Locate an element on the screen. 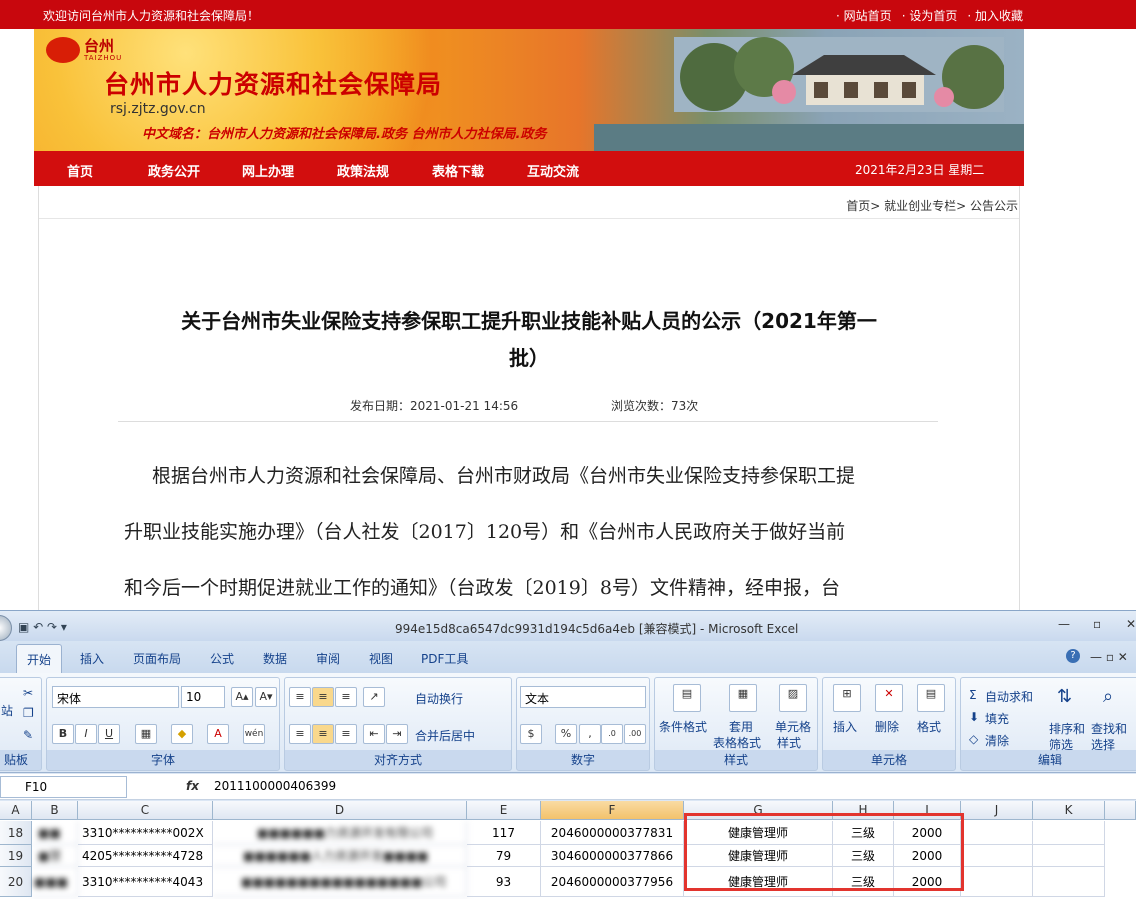 The height and width of the screenshot is (899, 1136). align-left-icon: ≡ is located at coordinates (300, 734).